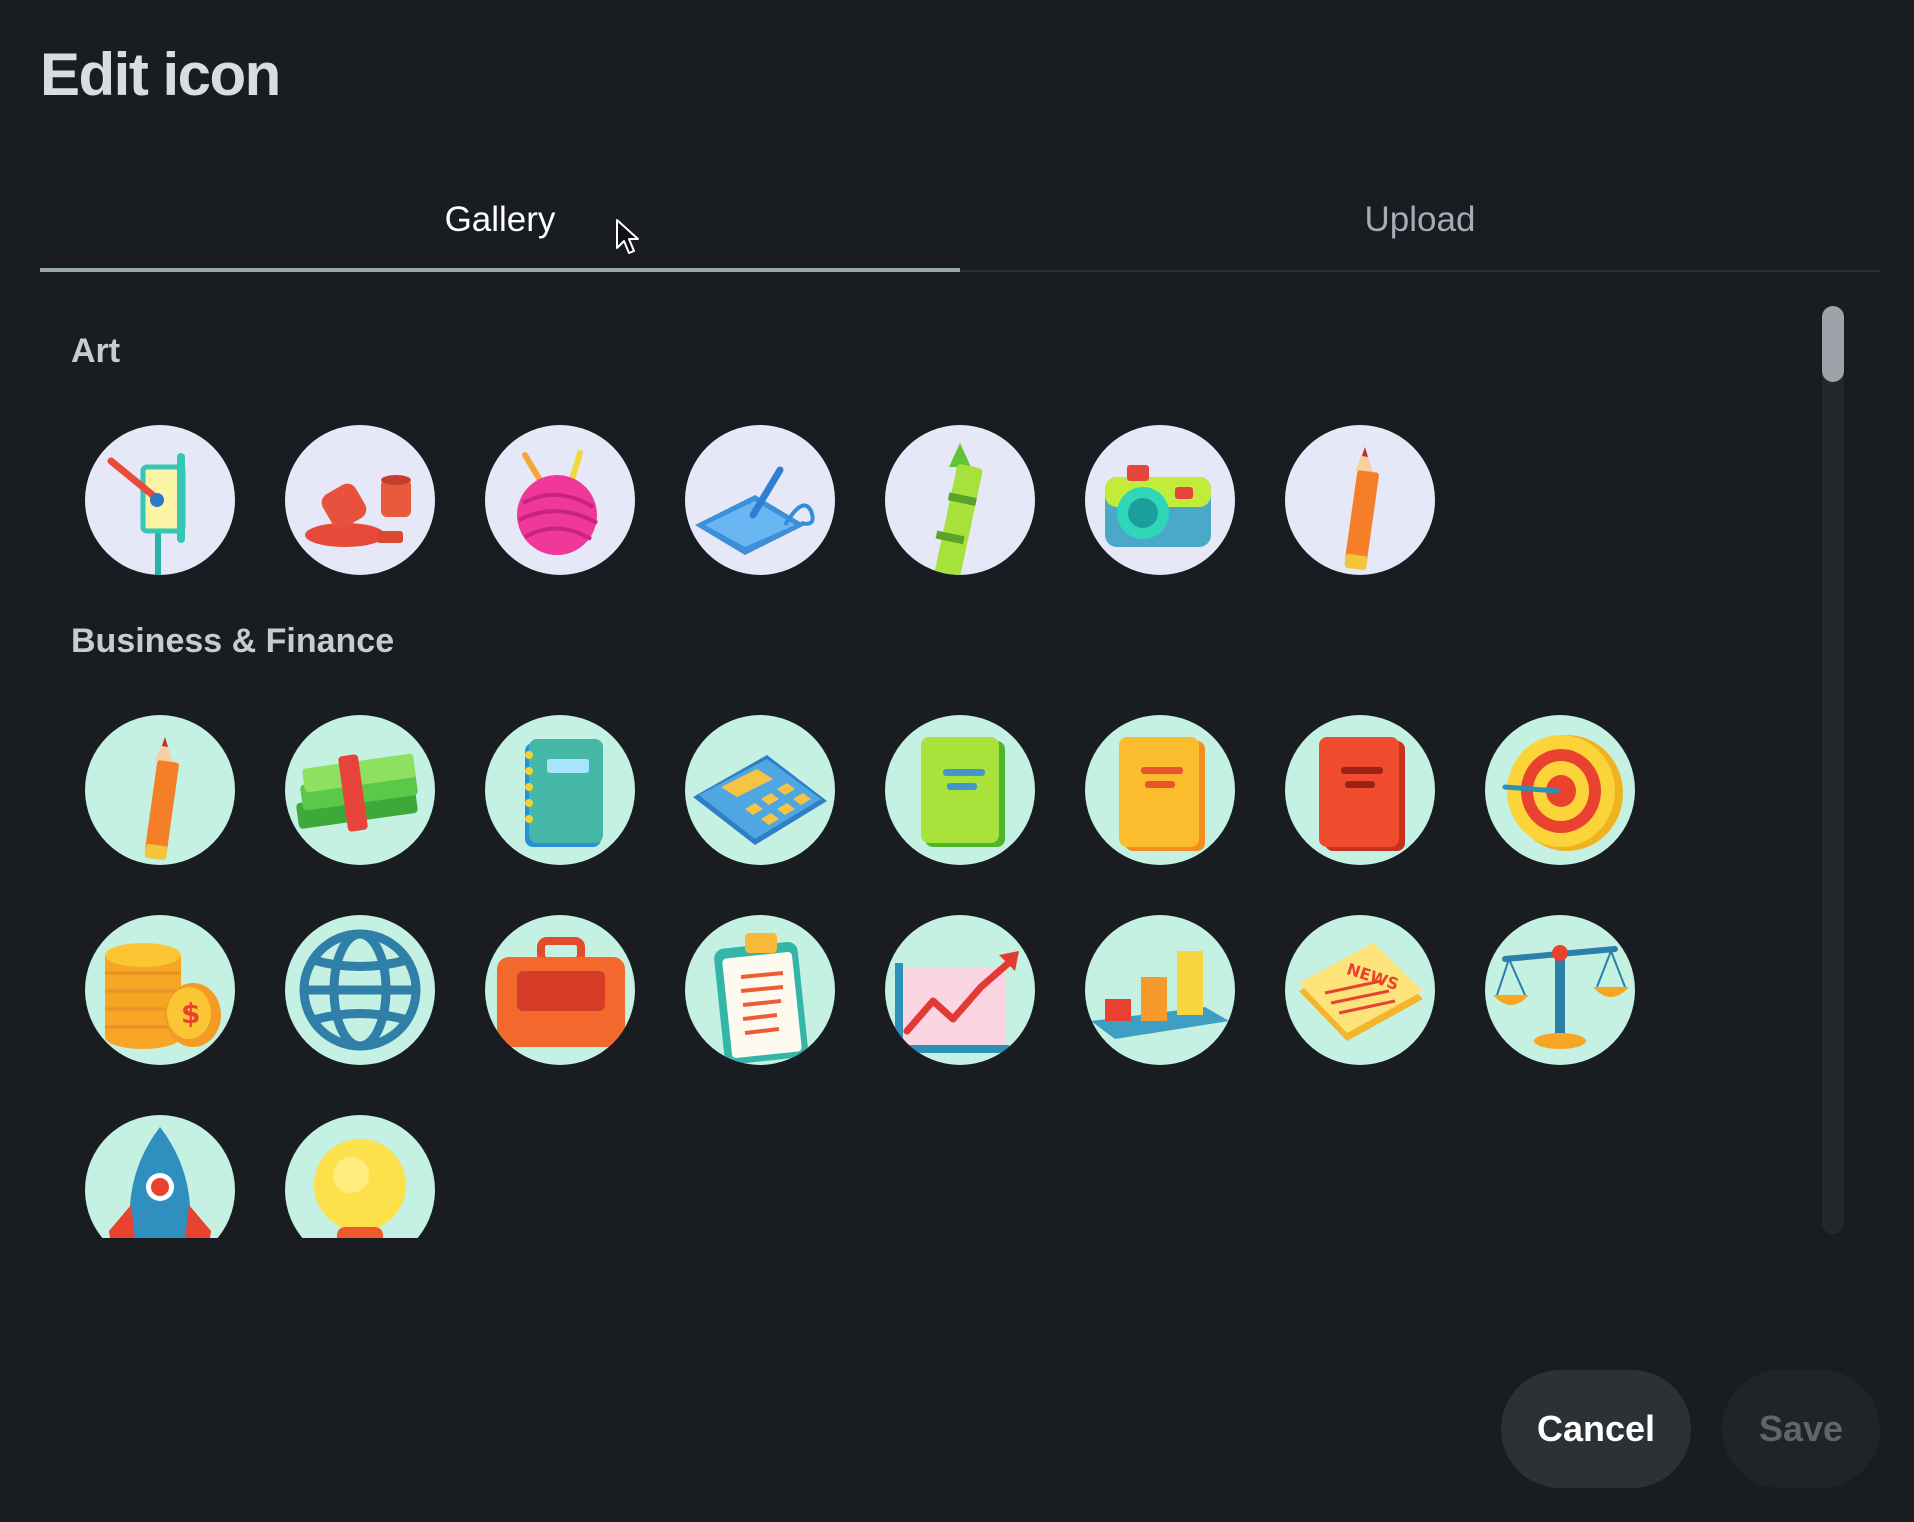 The image size is (1914, 1522). What do you see at coordinates (760, 990) in the screenshot?
I see `clipboard-icon` at bounding box center [760, 990].